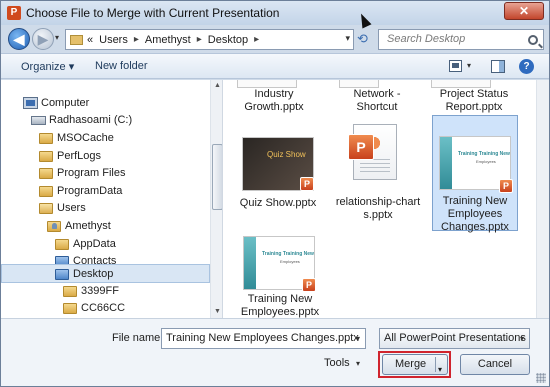 The height and width of the screenshot is (387, 550). What do you see at coordinates (474, 107) in the screenshot?
I see `file-name: Report.pptx` at bounding box center [474, 107].